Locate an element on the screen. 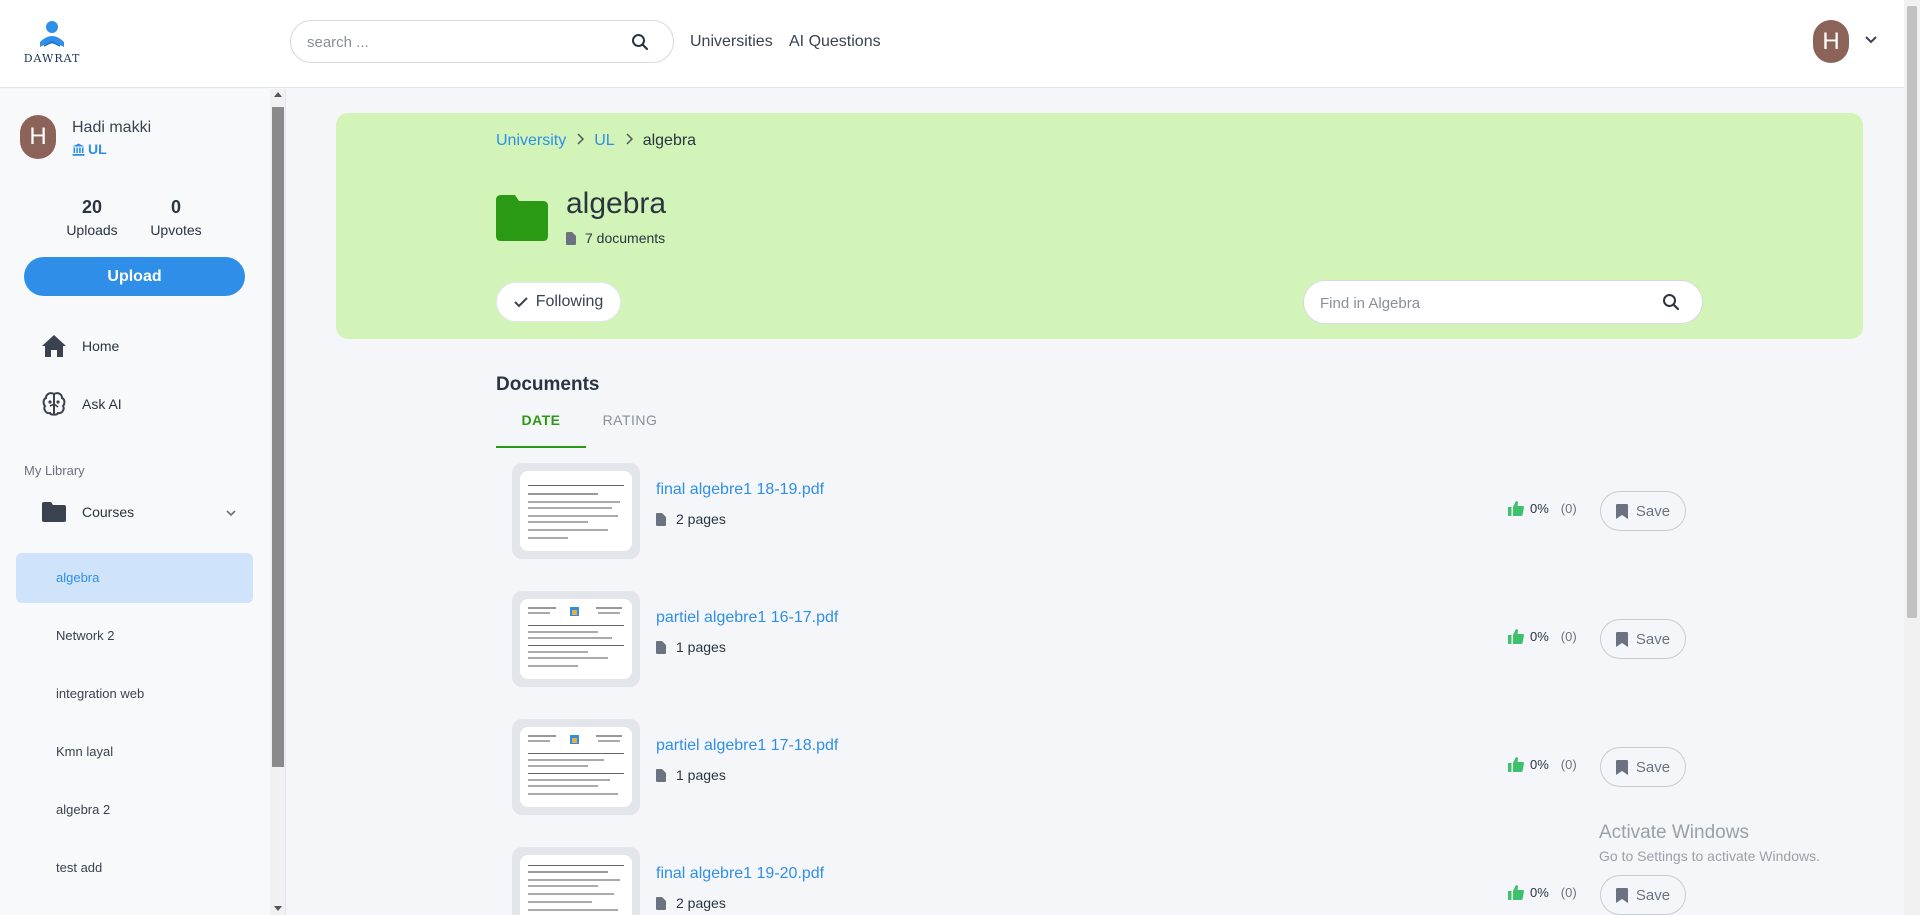 The height and width of the screenshot is (915, 1920). logo-text: DAWRAT is located at coordinates (52, 58).